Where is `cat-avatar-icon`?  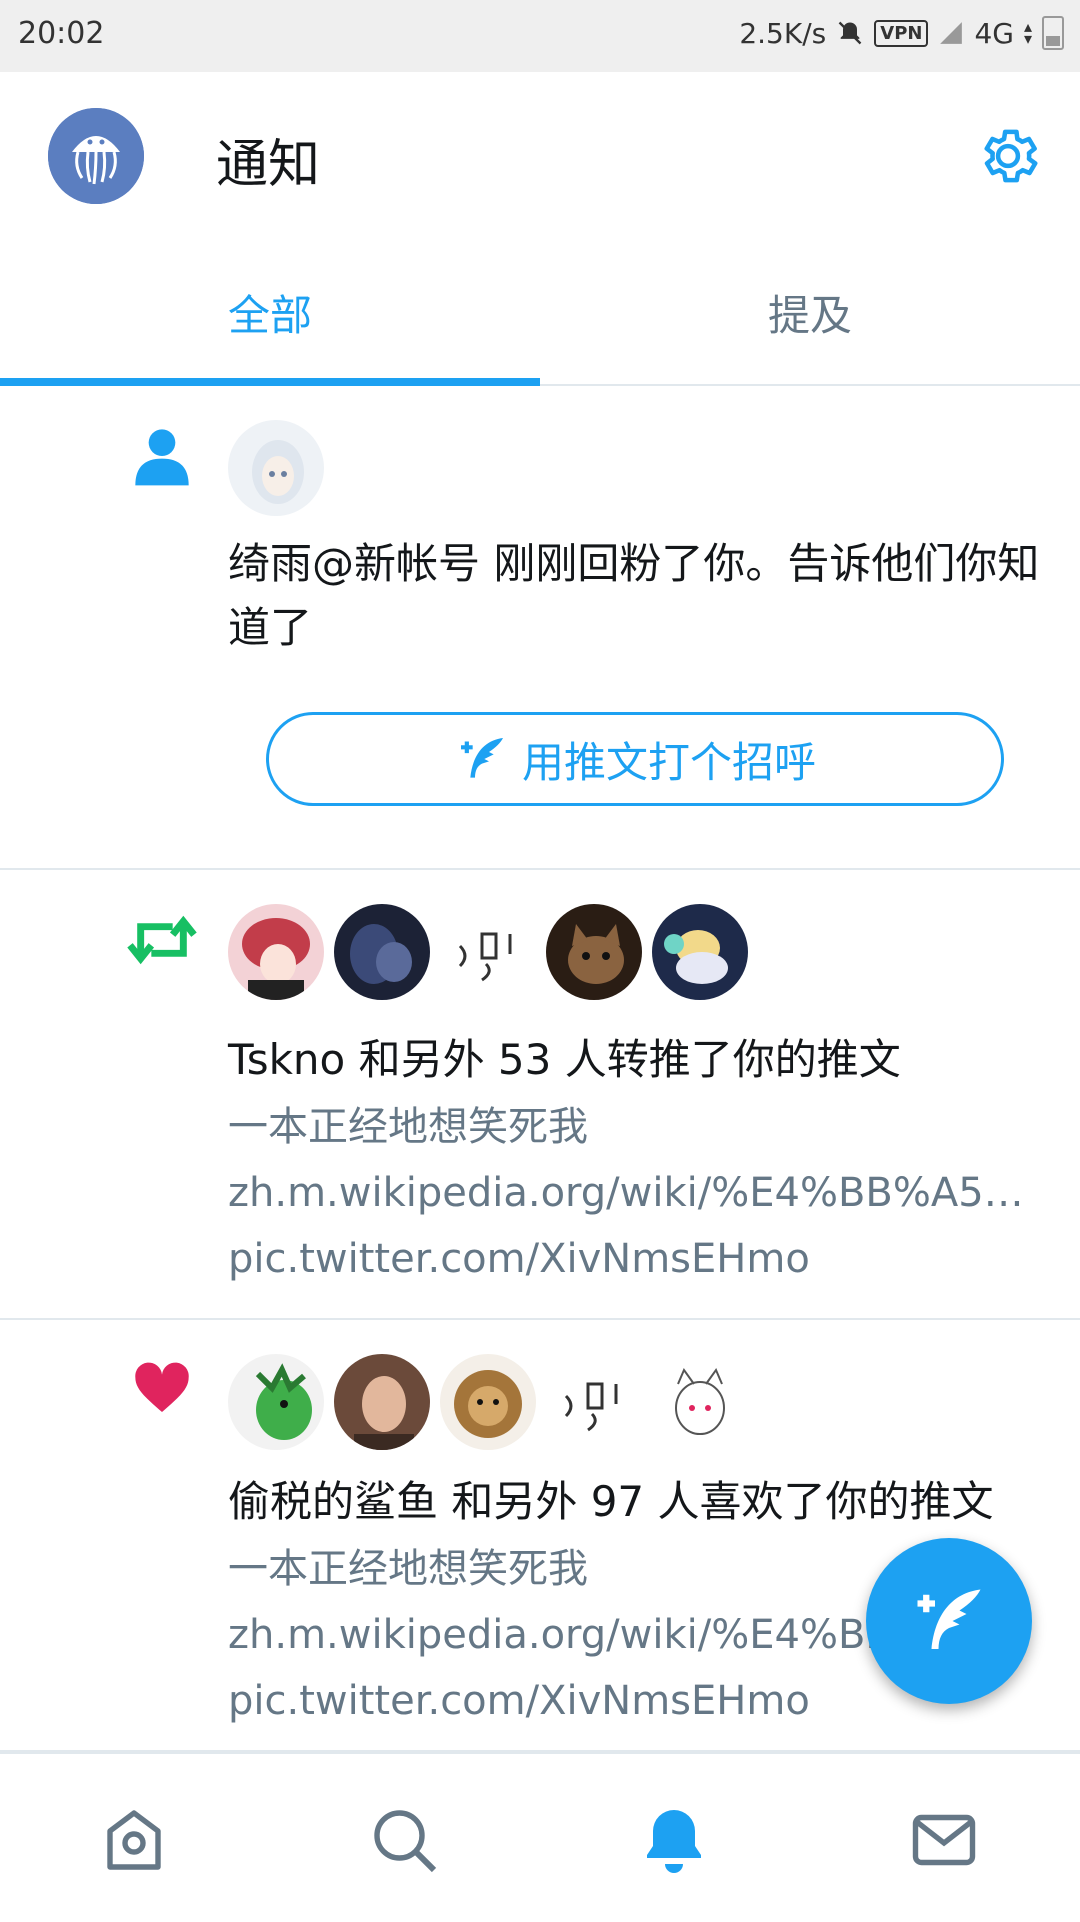 cat-avatar-icon is located at coordinates (594, 952).